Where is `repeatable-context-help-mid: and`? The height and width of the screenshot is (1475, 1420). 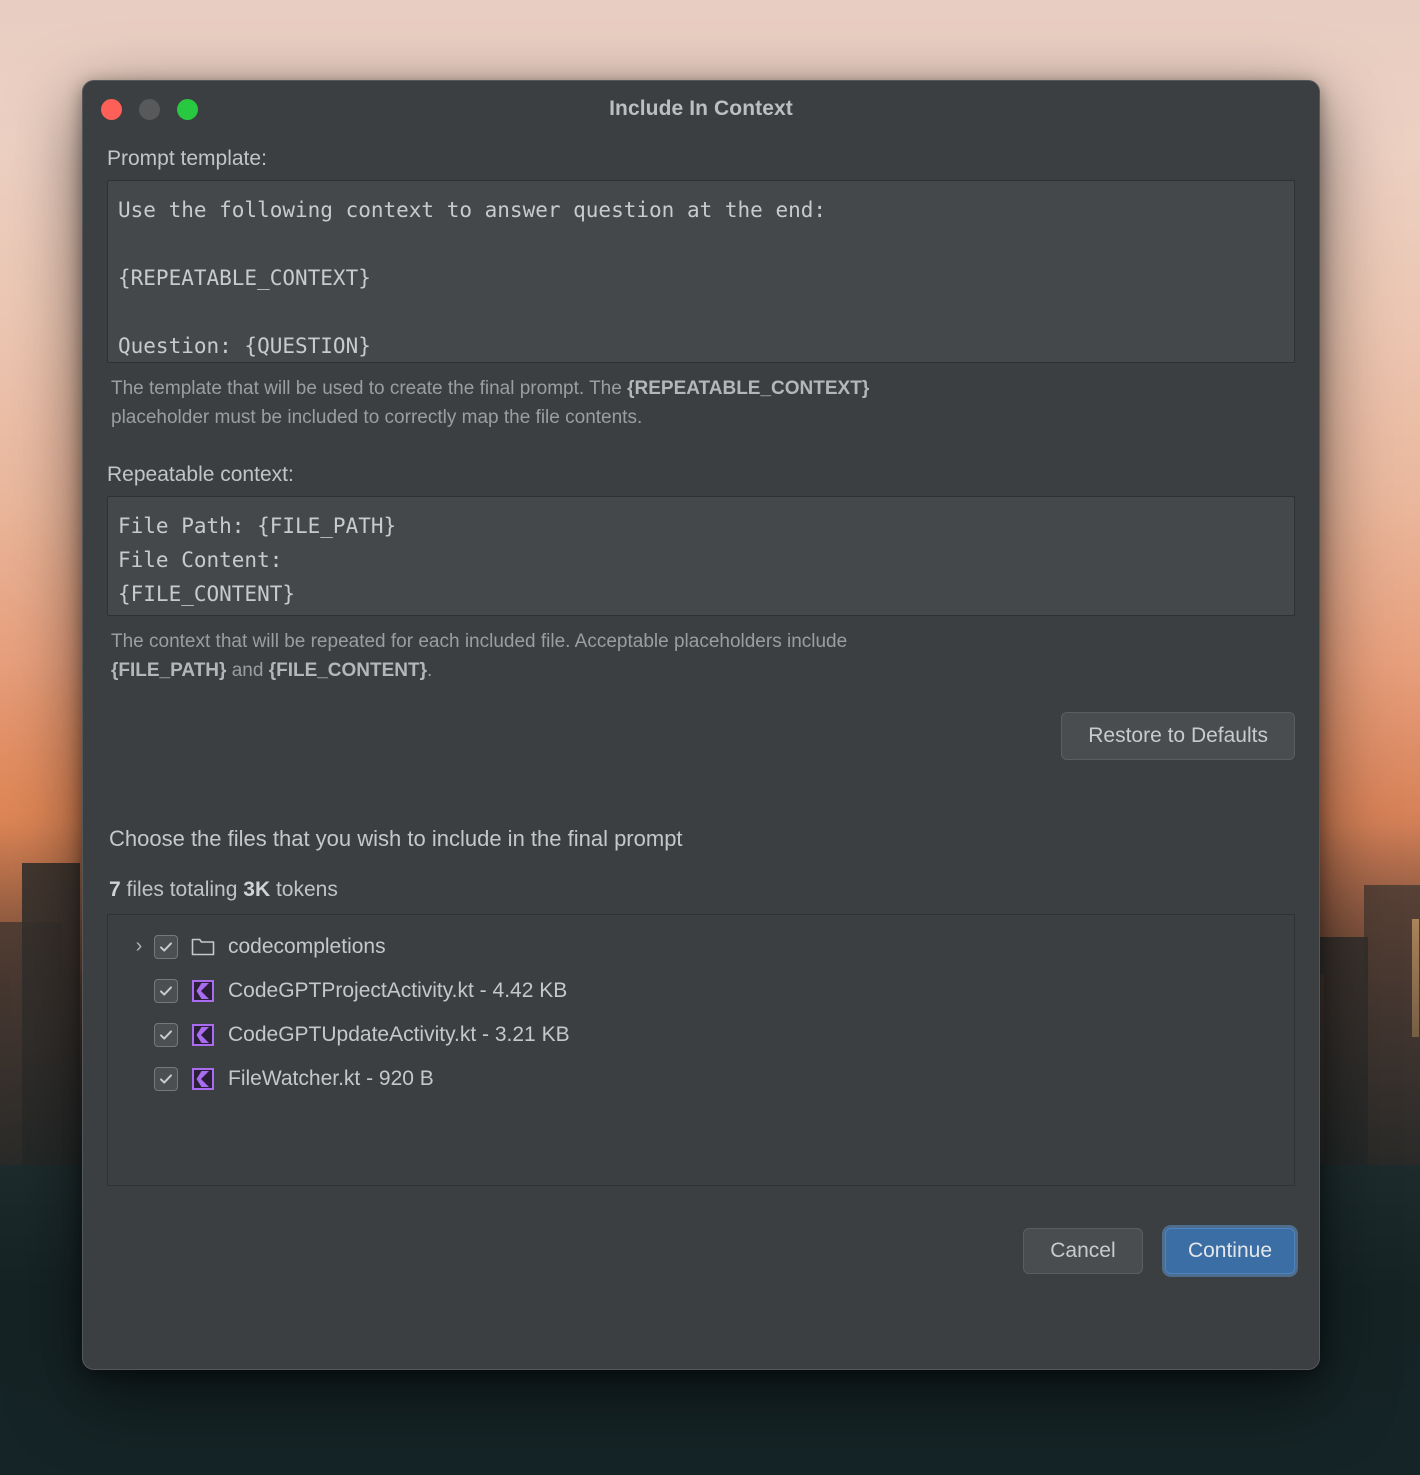 repeatable-context-help-mid: and is located at coordinates (247, 671).